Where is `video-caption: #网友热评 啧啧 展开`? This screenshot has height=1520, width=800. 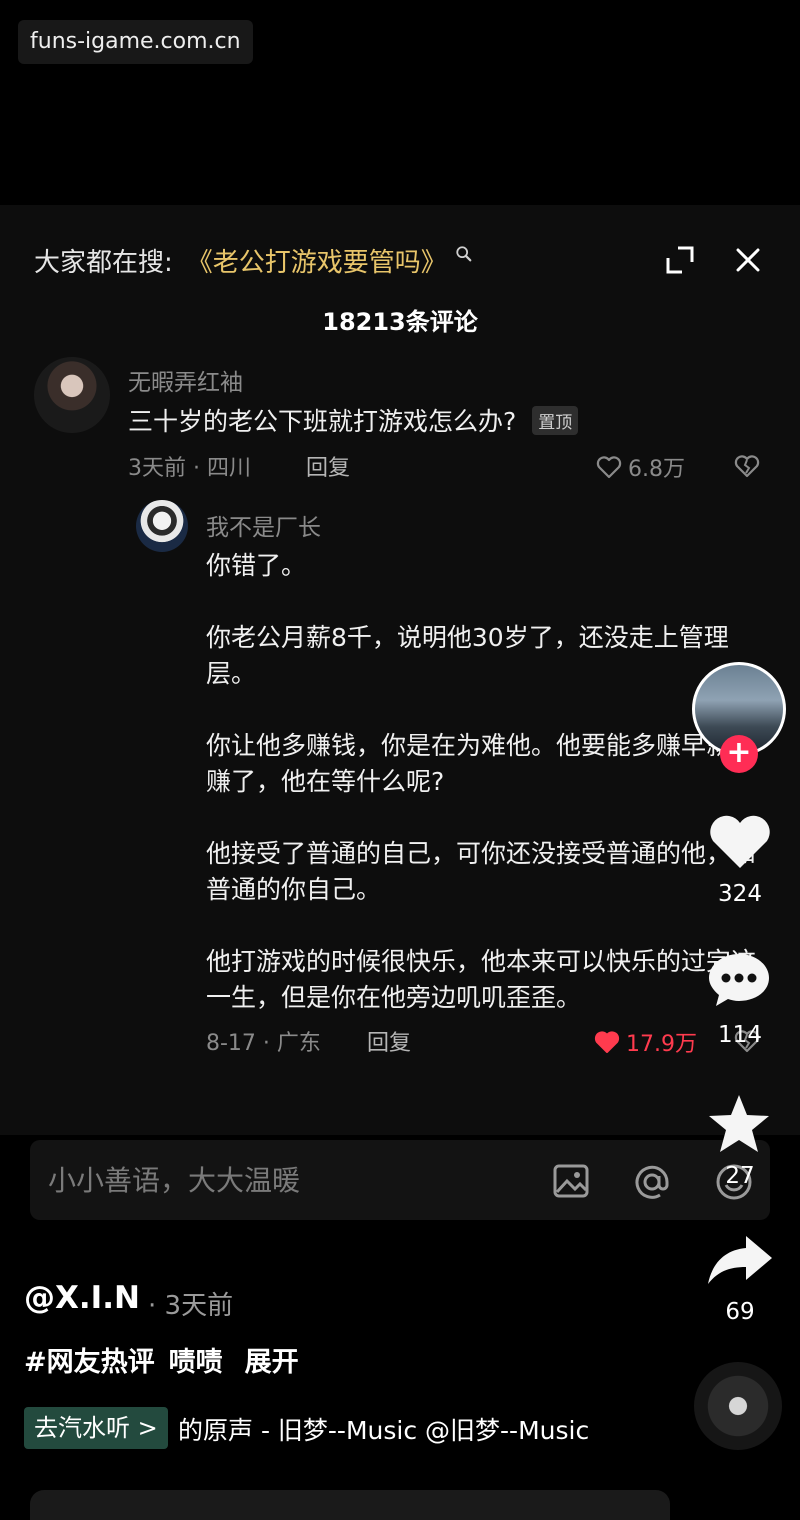
video-caption: #网友热评 啧啧 展开 is located at coordinates (161, 1359).